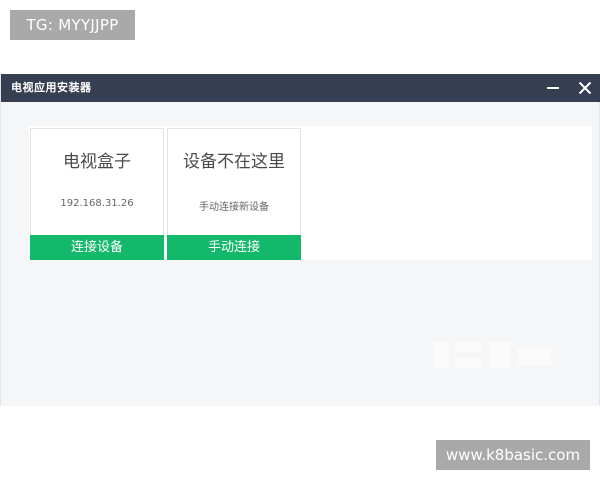 The width and height of the screenshot is (600, 480). Describe the element at coordinates (234, 207) in the screenshot. I see `not-listed-hint: 手动连接新设备` at that location.